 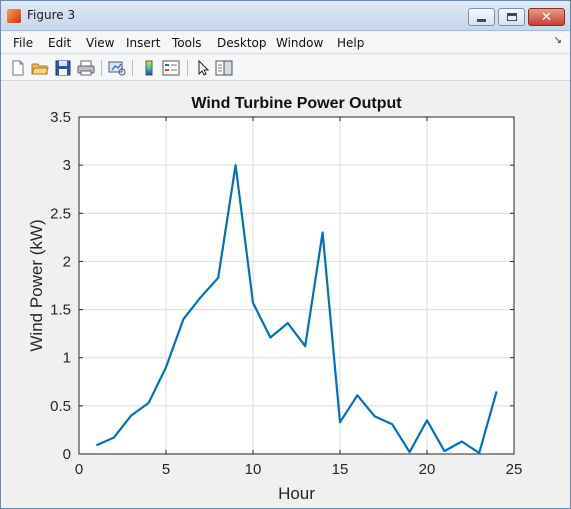 What do you see at coordinates (558, 40) in the screenshot?
I see `dock-arrow-icon: ↘` at bounding box center [558, 40].